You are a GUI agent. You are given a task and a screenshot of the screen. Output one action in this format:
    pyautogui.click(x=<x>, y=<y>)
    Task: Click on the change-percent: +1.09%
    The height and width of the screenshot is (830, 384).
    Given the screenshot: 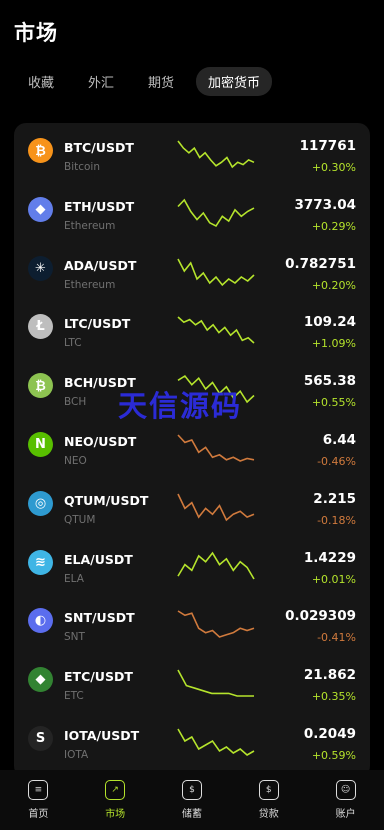 What is the action you would take?
    pyautogui.click(x=333, y=344)
    